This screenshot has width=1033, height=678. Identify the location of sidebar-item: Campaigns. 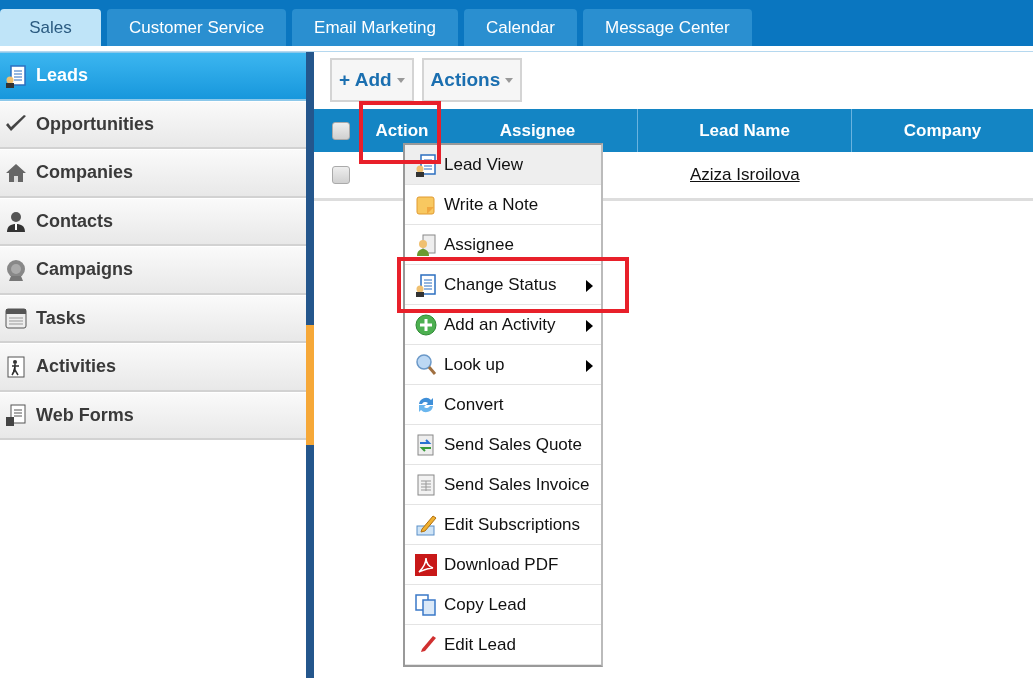
(153, 270).